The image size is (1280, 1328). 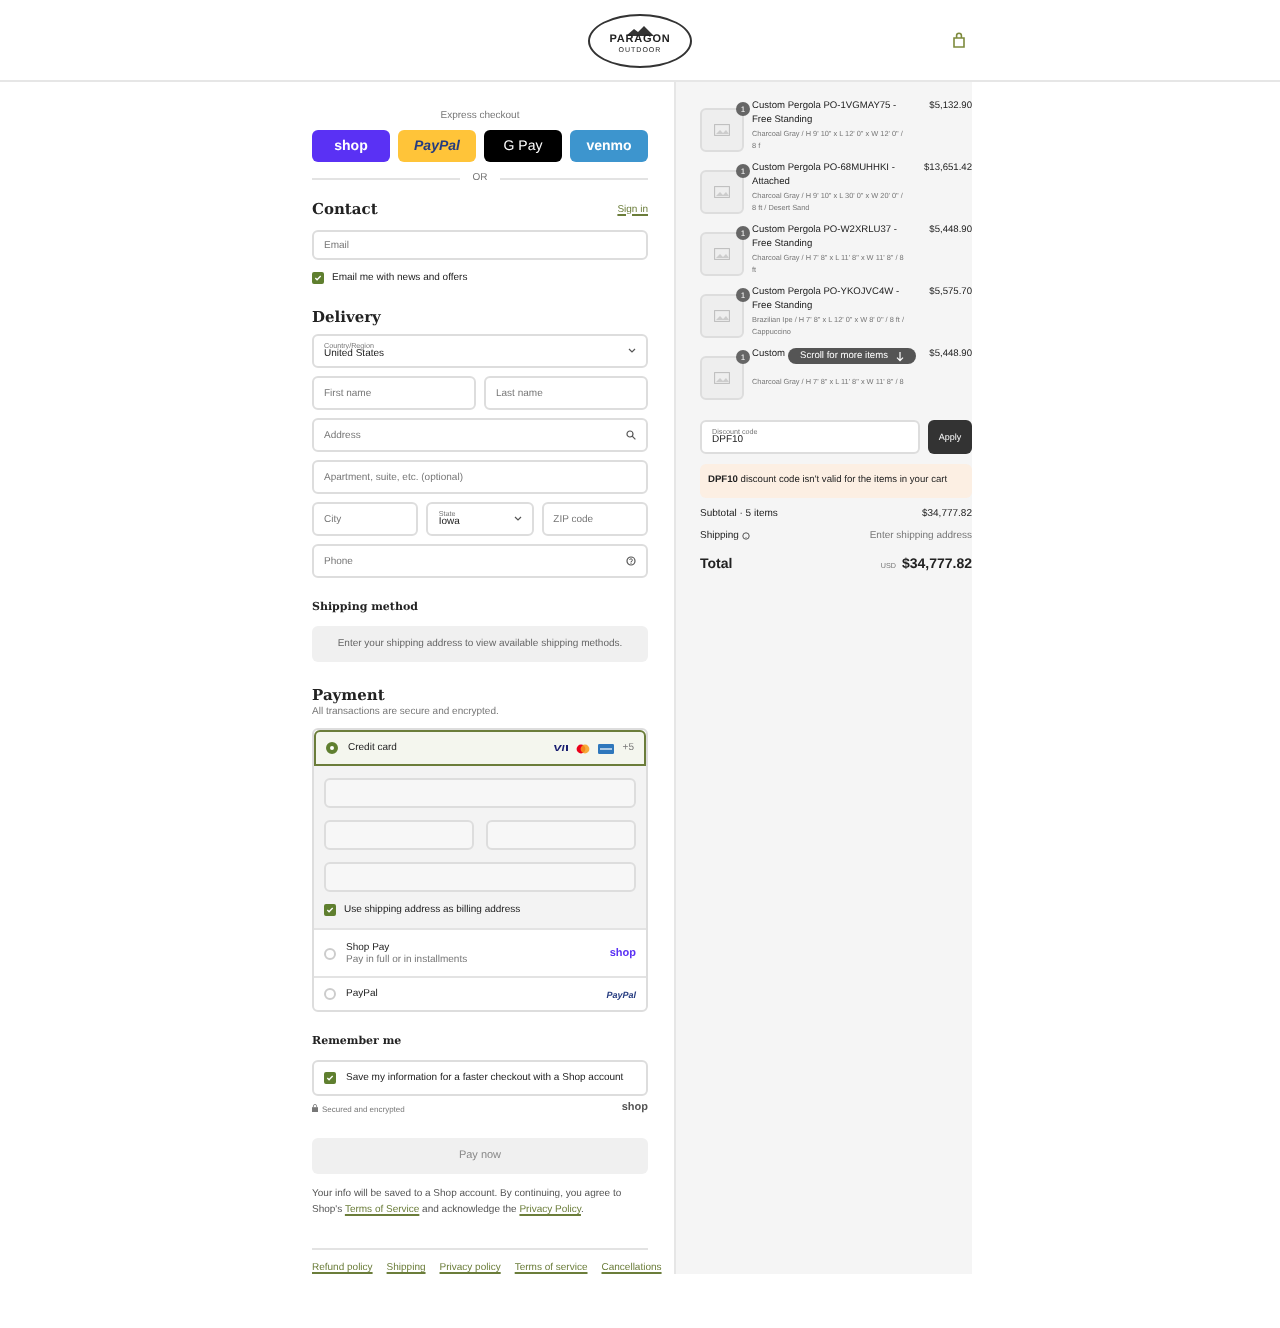 I want to click on bag-icon, so click(x=959, y=40).